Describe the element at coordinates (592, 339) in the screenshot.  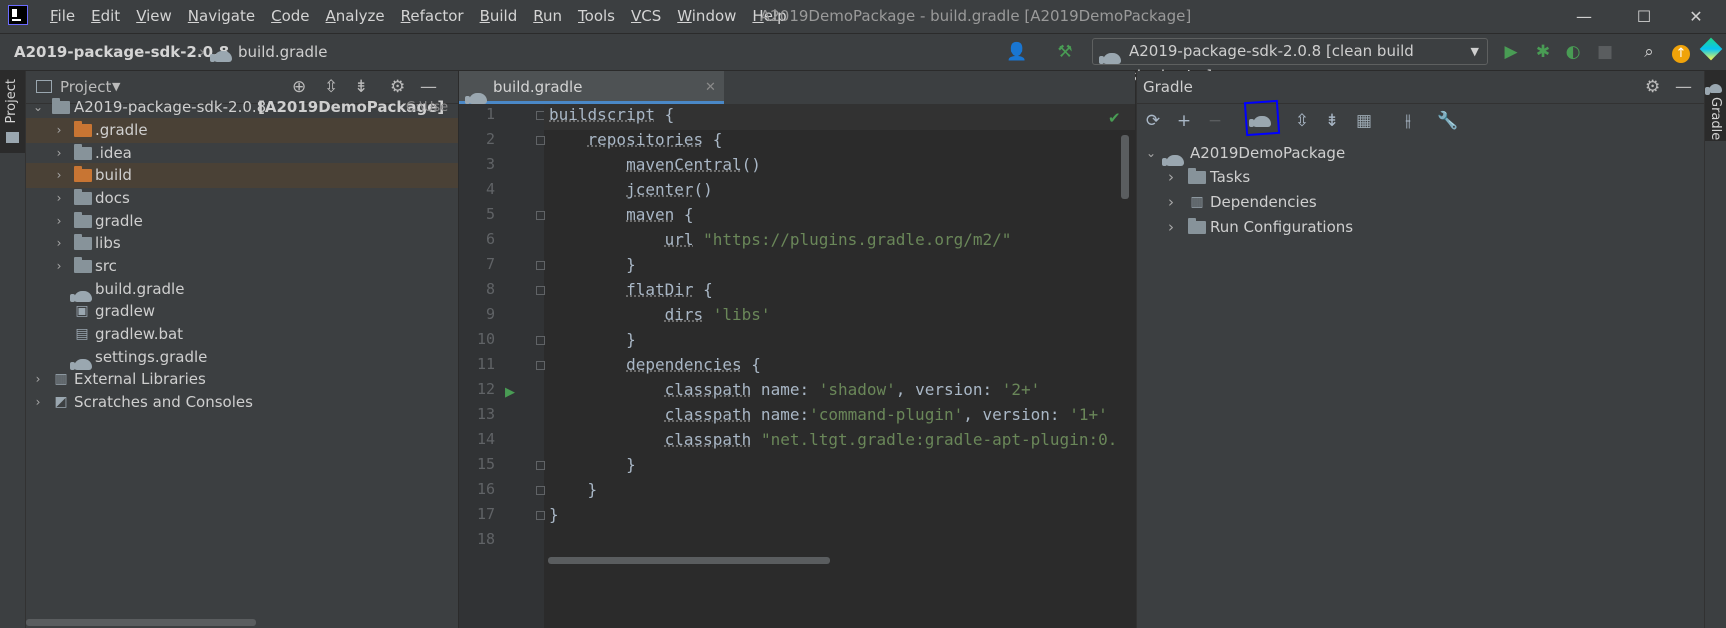
I see `code-line: }` at that location.